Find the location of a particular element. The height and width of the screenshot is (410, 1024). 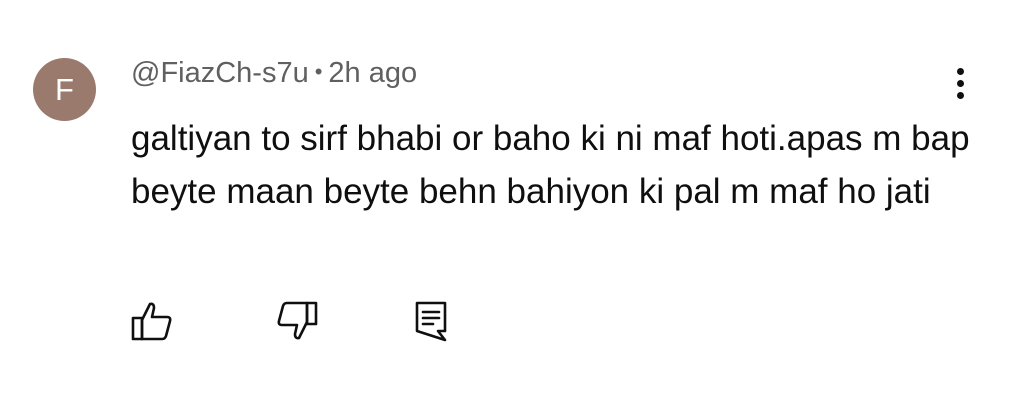

thumbs-up-icon is located at coordinates (151, 321).